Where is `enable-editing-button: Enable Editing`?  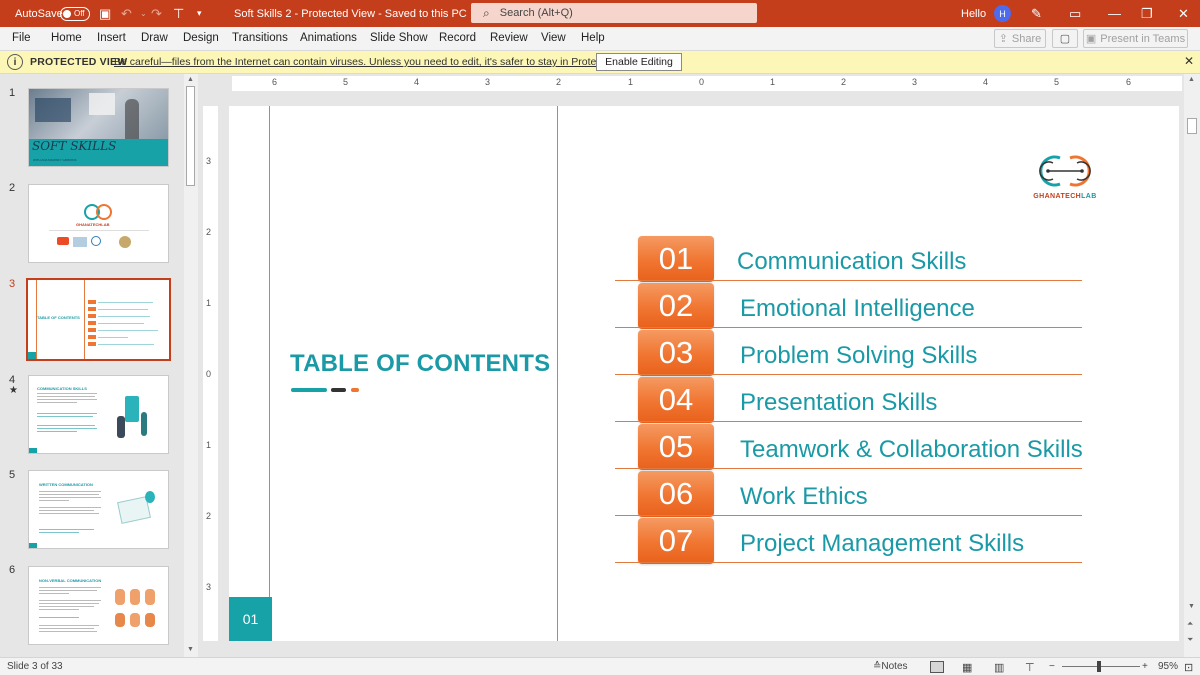
enable-editing-button: Enable Editing is located at coordinates (639, 62).